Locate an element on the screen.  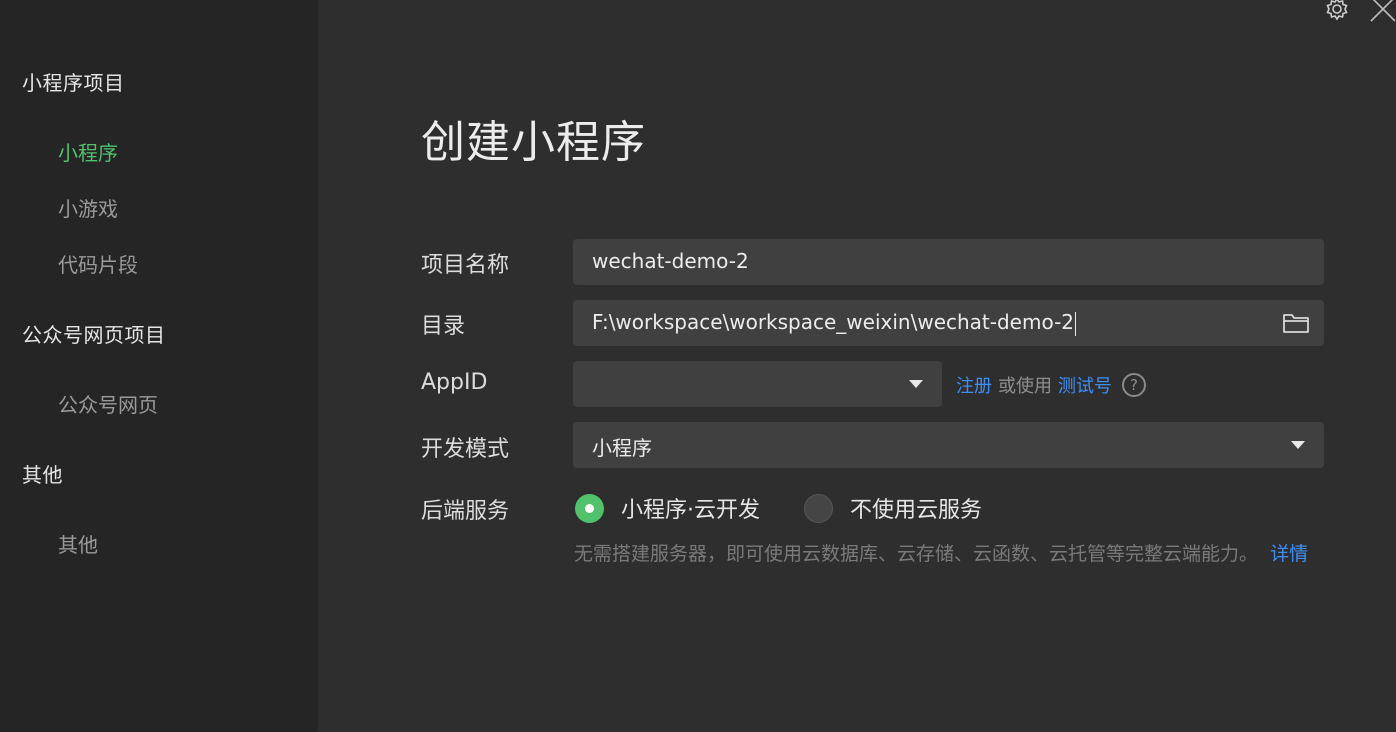
radio-option-no-cloud: 不使用云服务 is located at coordinates (893, 508).